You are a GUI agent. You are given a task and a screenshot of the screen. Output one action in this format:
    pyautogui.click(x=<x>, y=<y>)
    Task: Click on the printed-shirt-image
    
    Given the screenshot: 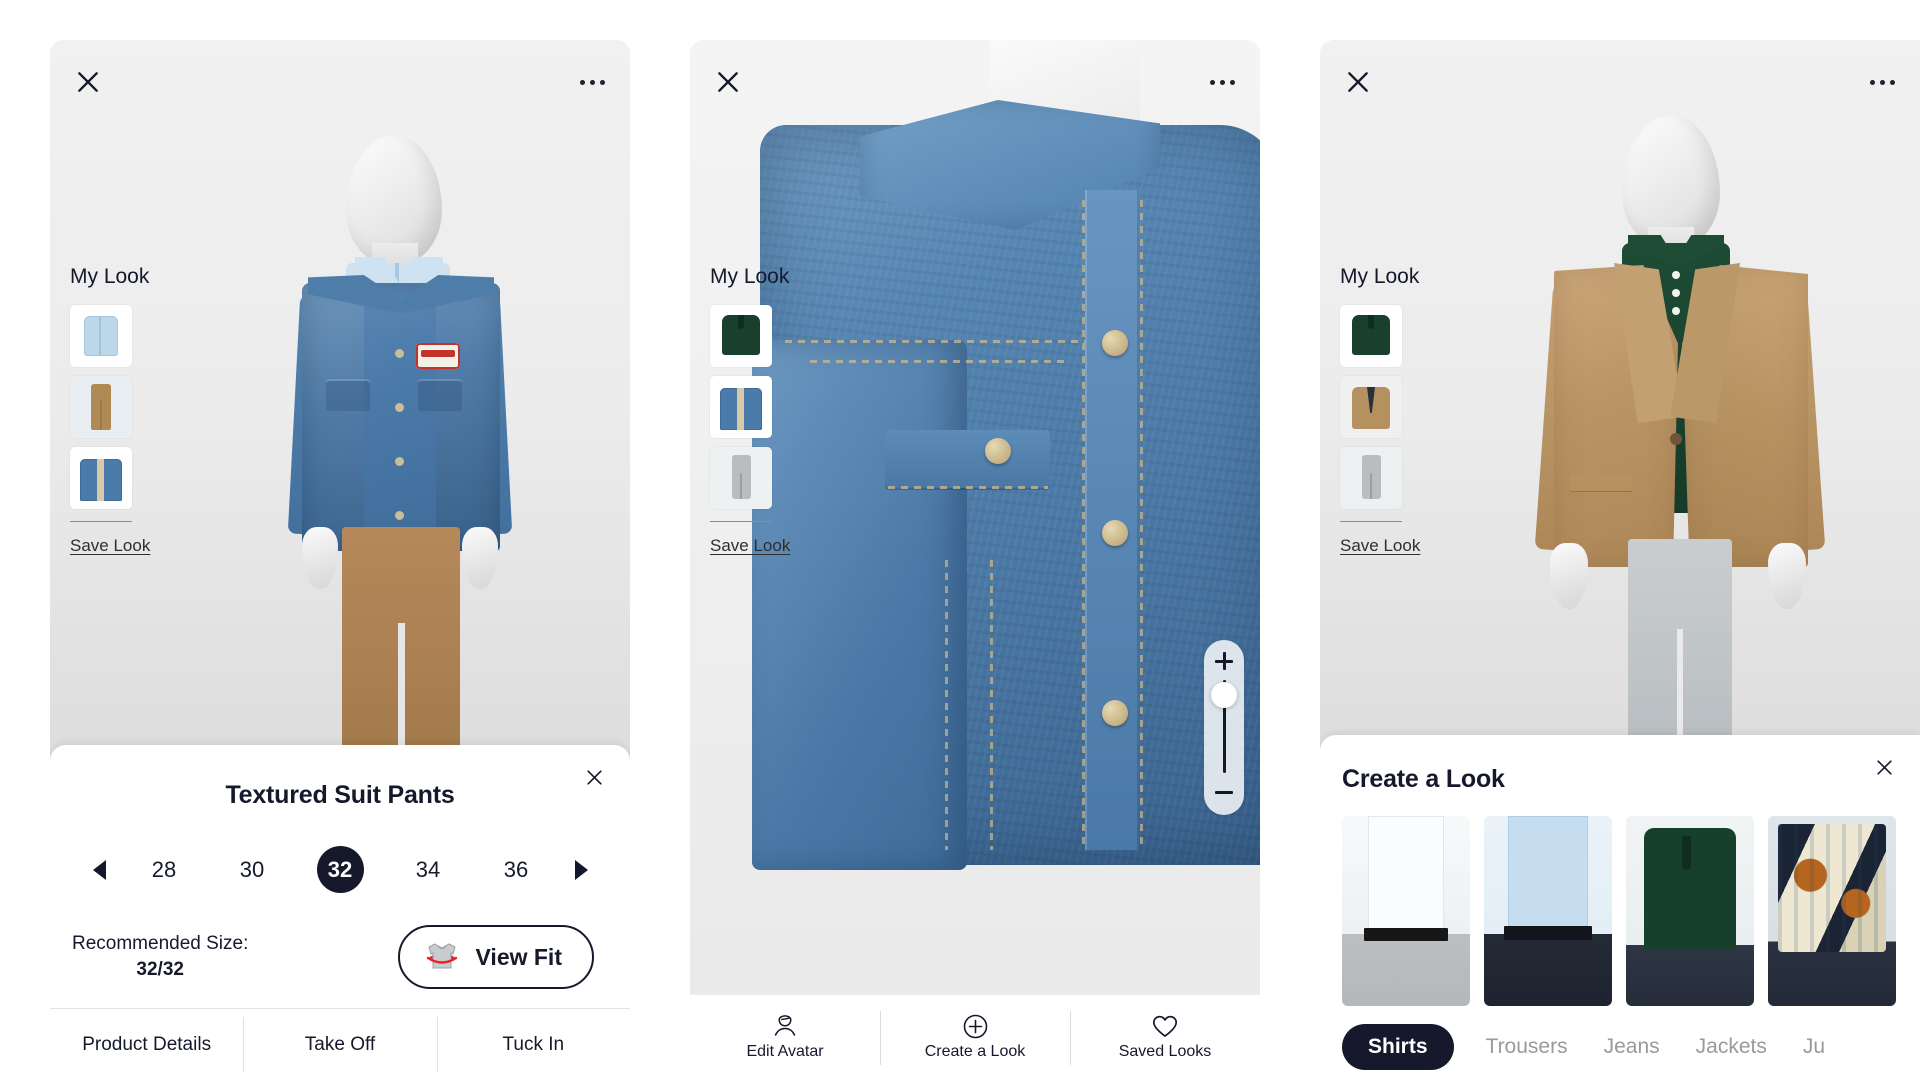 What is the action you would take?
    pyautogui.click(x=1832, y=911)
    